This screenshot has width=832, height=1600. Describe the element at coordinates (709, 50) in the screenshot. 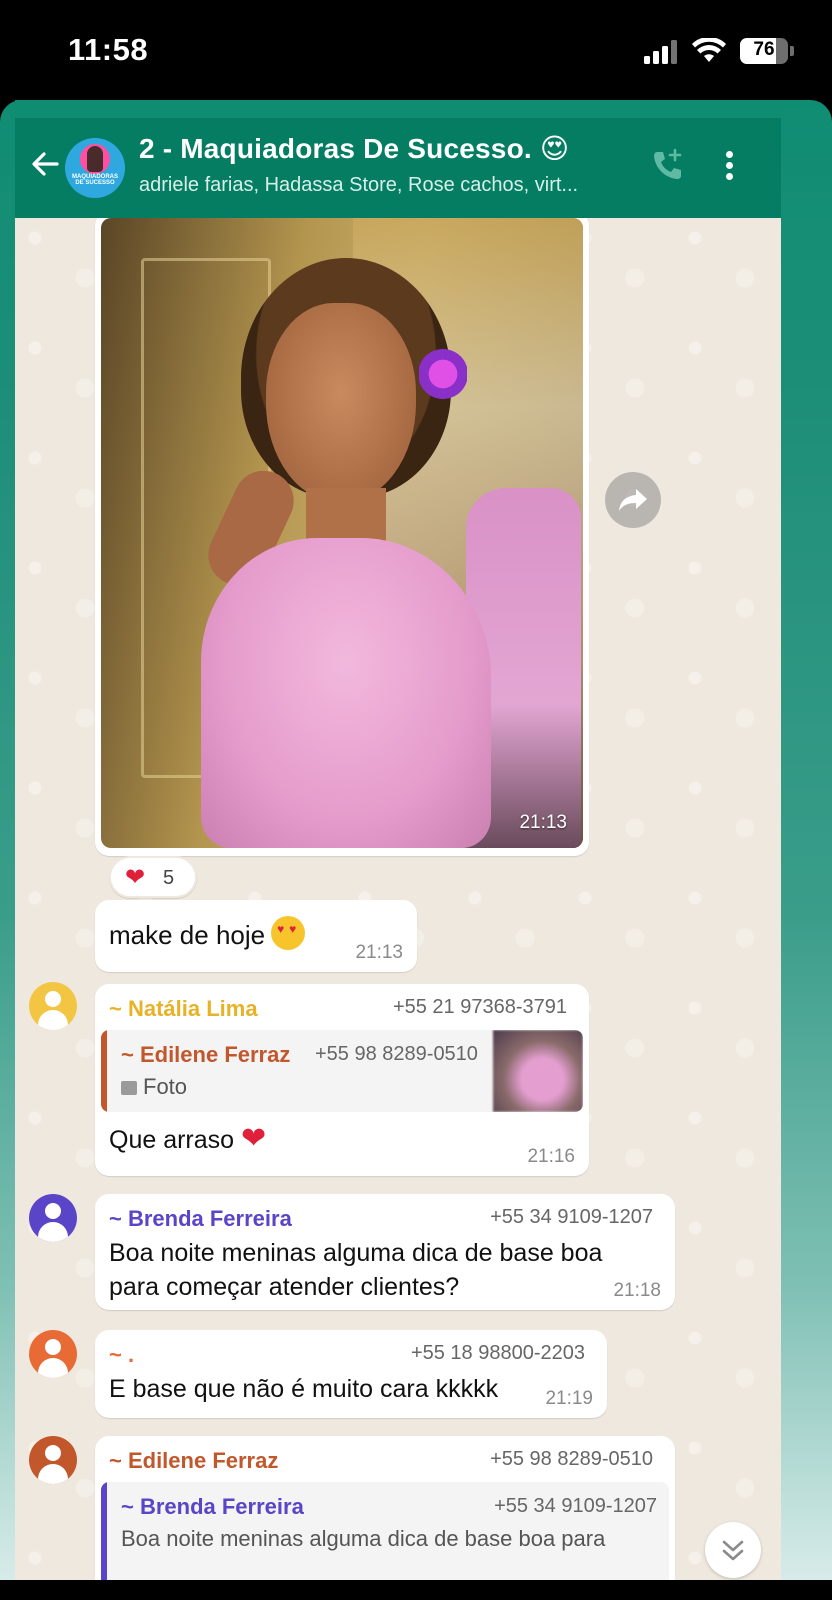

I see `wifi-icon` at that location.